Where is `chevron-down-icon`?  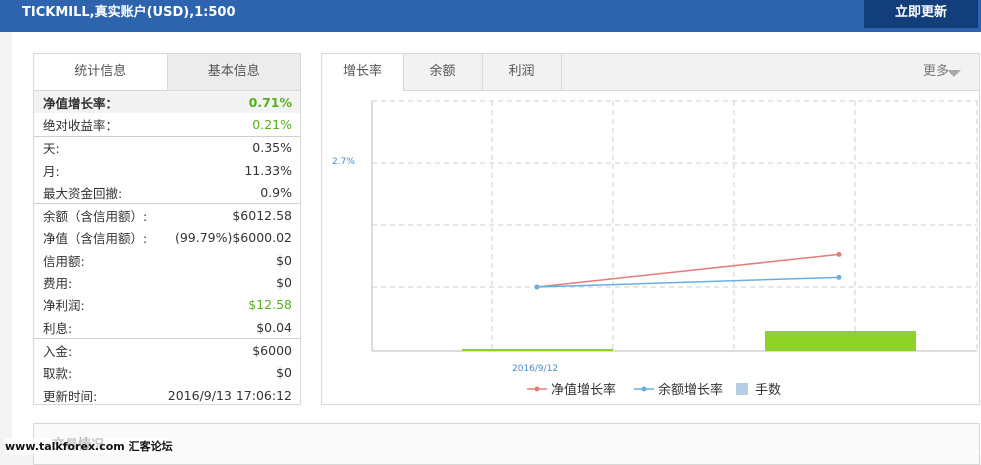
chevron-down-icon is located at coordinates (954, 73).